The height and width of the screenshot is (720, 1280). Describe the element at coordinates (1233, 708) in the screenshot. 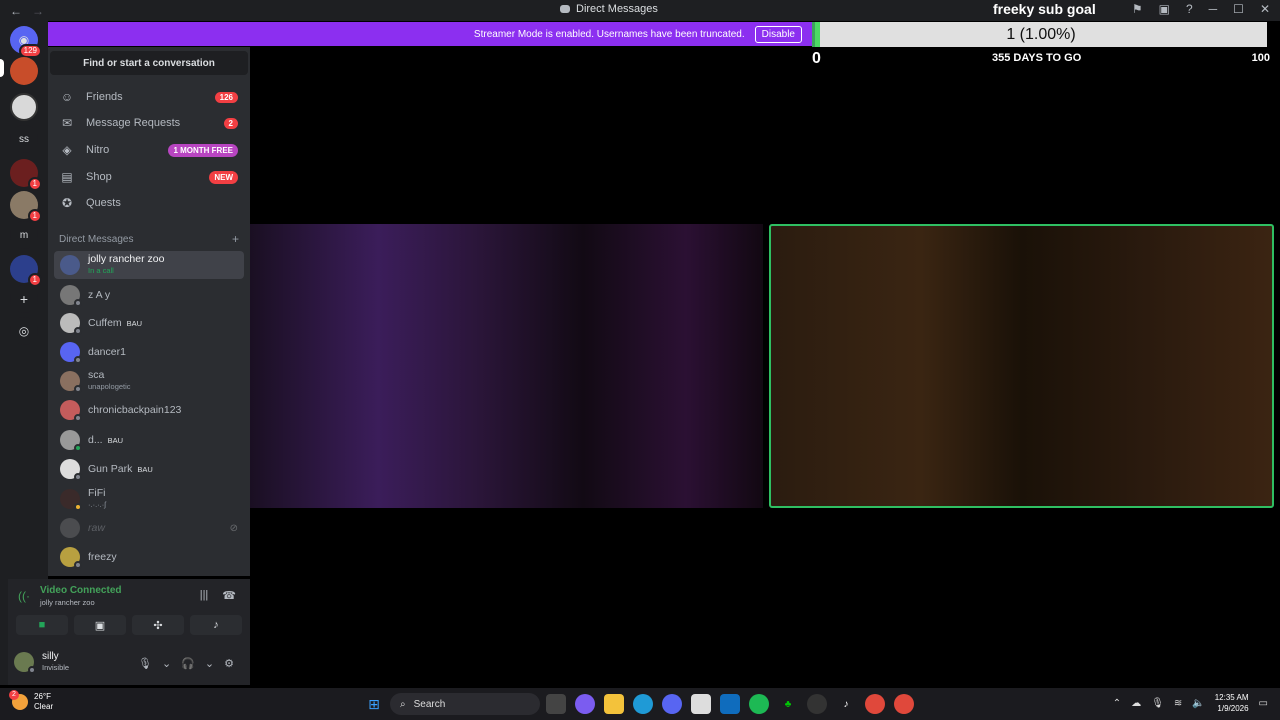

I see `clock-date: 1/9/2026` at that location.